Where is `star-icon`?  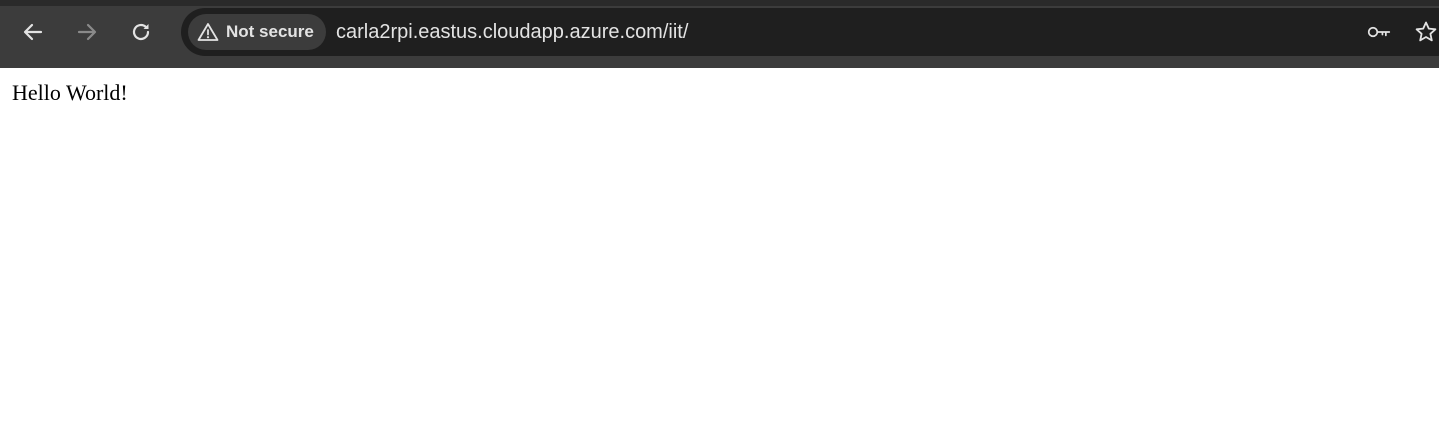
star-icon is located at coordinates (1426, 31).